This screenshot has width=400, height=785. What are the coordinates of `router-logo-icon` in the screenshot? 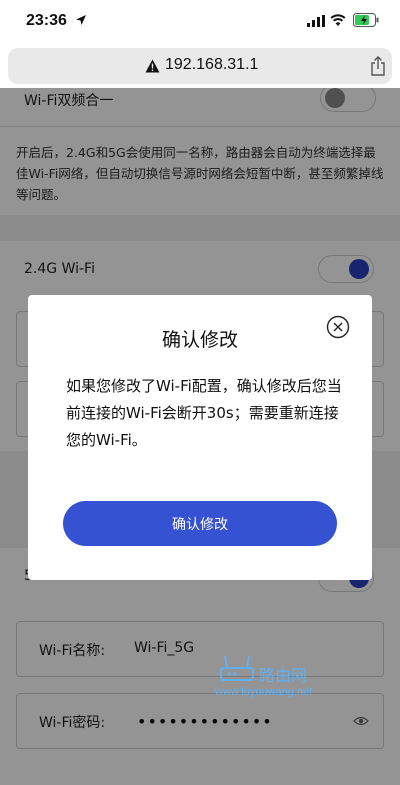 It's located at (237, 668).